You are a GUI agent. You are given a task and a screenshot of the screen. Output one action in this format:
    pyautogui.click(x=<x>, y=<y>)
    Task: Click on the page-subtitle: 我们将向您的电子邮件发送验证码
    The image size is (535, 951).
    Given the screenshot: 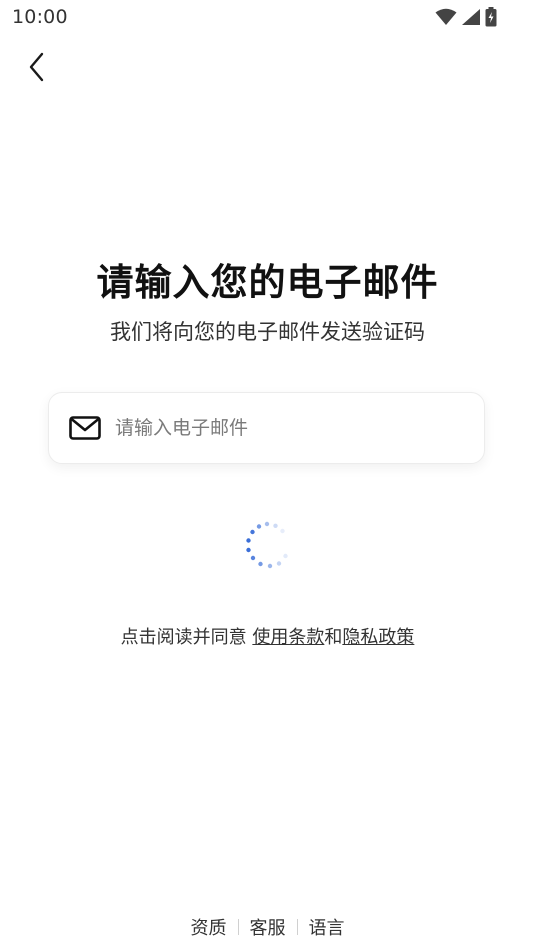 What is the action you would take?
    pyautogui.click(x=267, y=332)
    